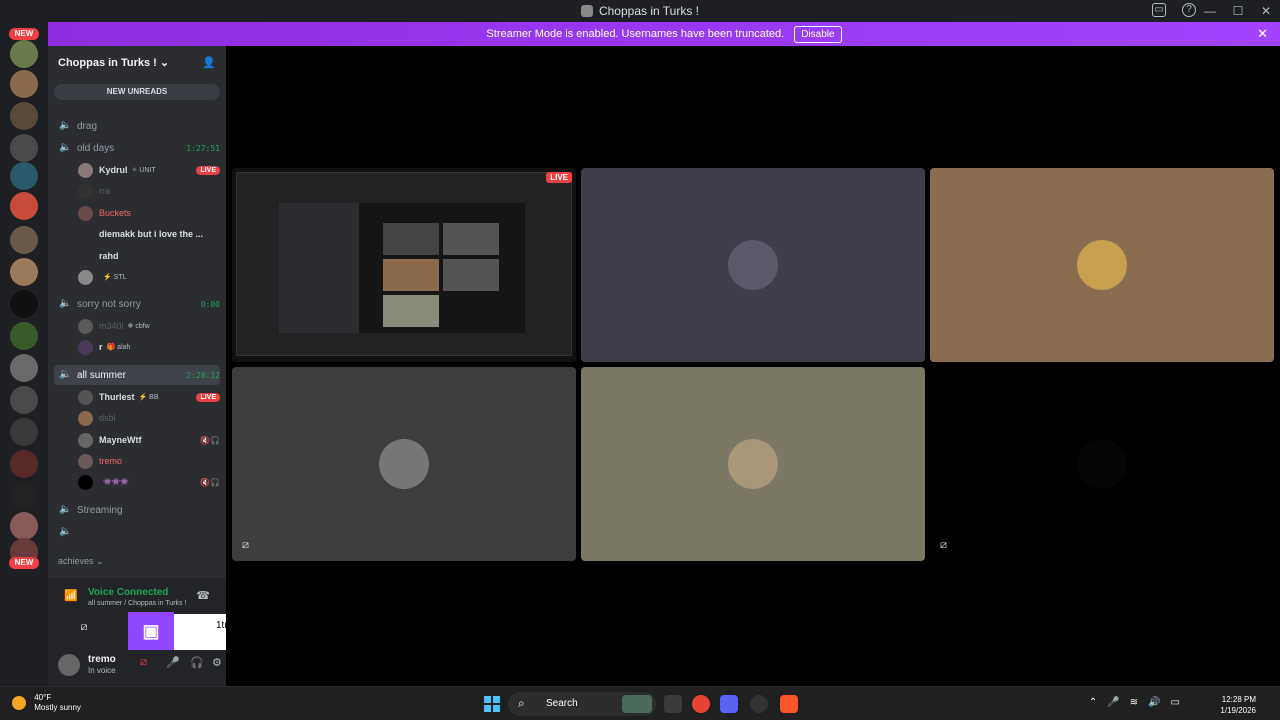 This screenshot has height=720, width=1280. What do you see at coordinates (637, 704) in the screenshot?
I see `search-highlight-icon` at bounding box center [637, 704].